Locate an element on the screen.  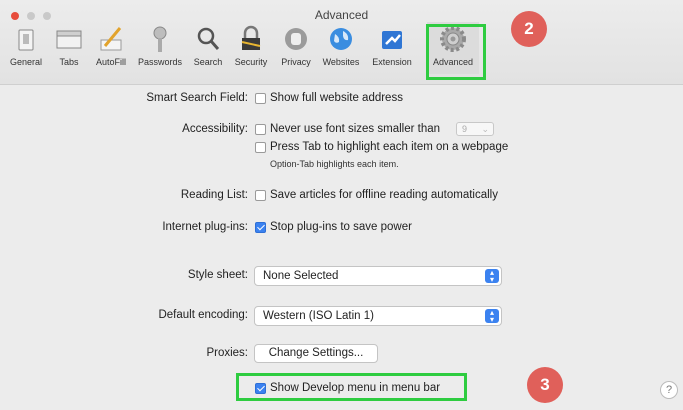
globe-icon is located at coordinates (341, 39).